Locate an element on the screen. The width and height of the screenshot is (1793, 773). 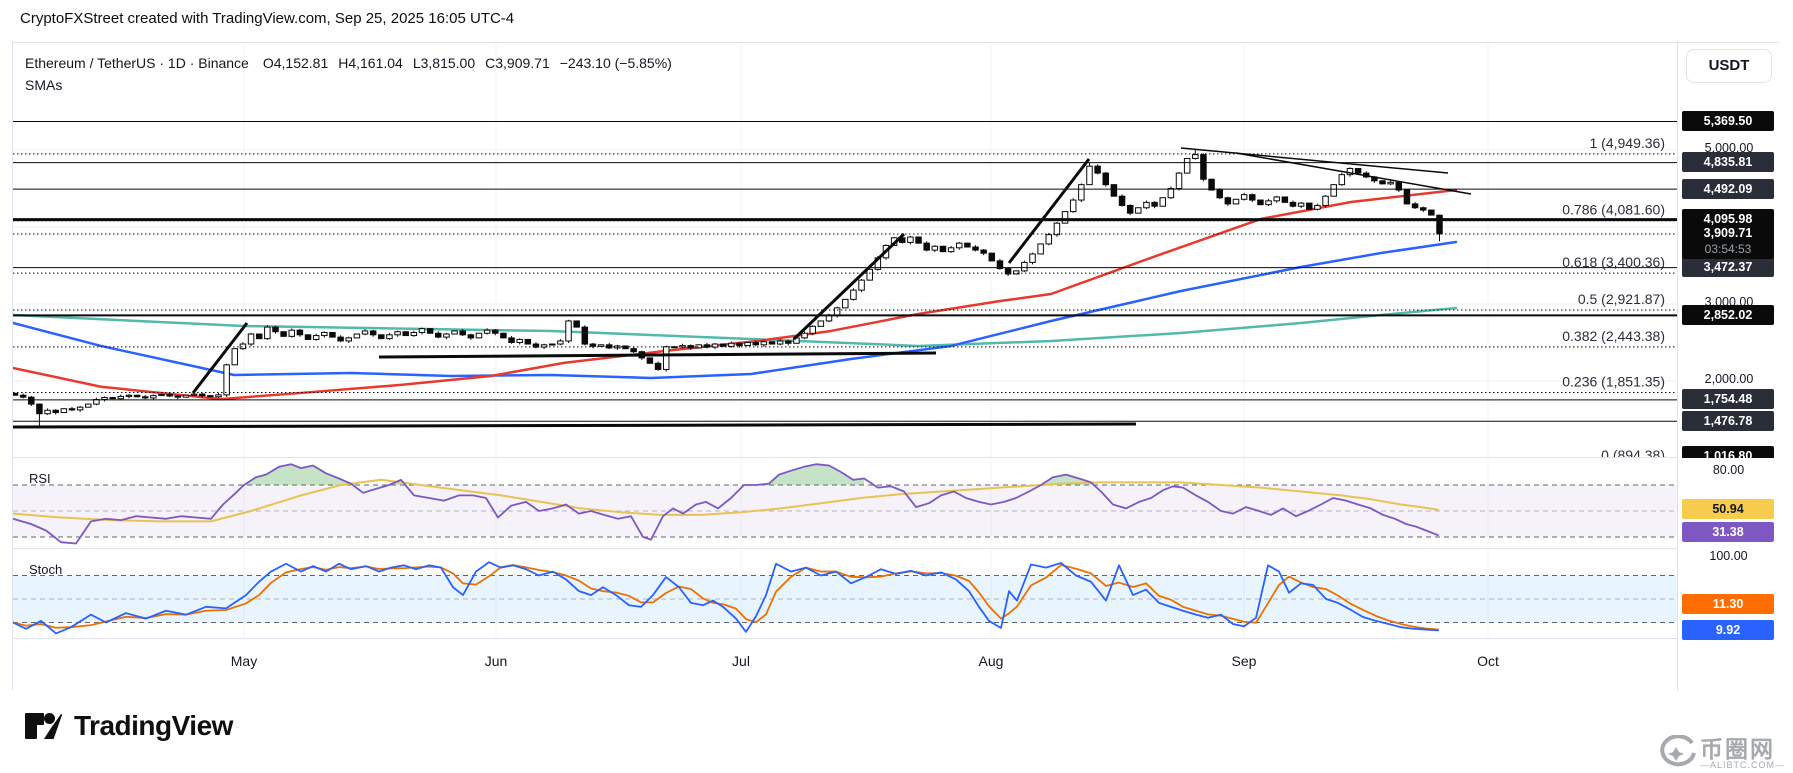
fib-label: 0.786 (4,081.60) is located at coordinates (1613, 210).